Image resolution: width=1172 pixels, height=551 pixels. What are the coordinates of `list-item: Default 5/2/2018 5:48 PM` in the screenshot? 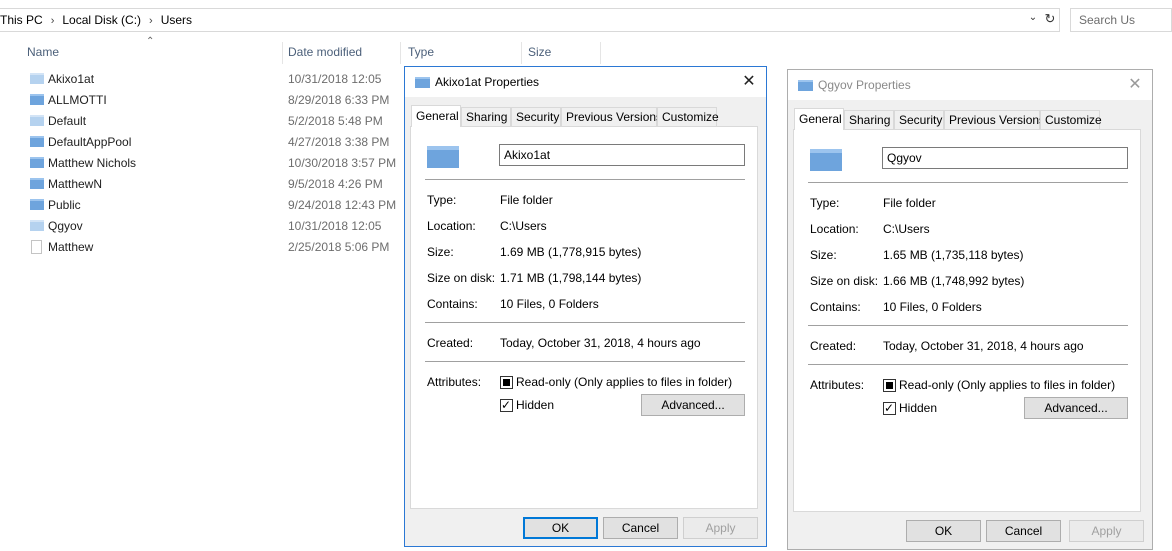 It's located at (212, 122).